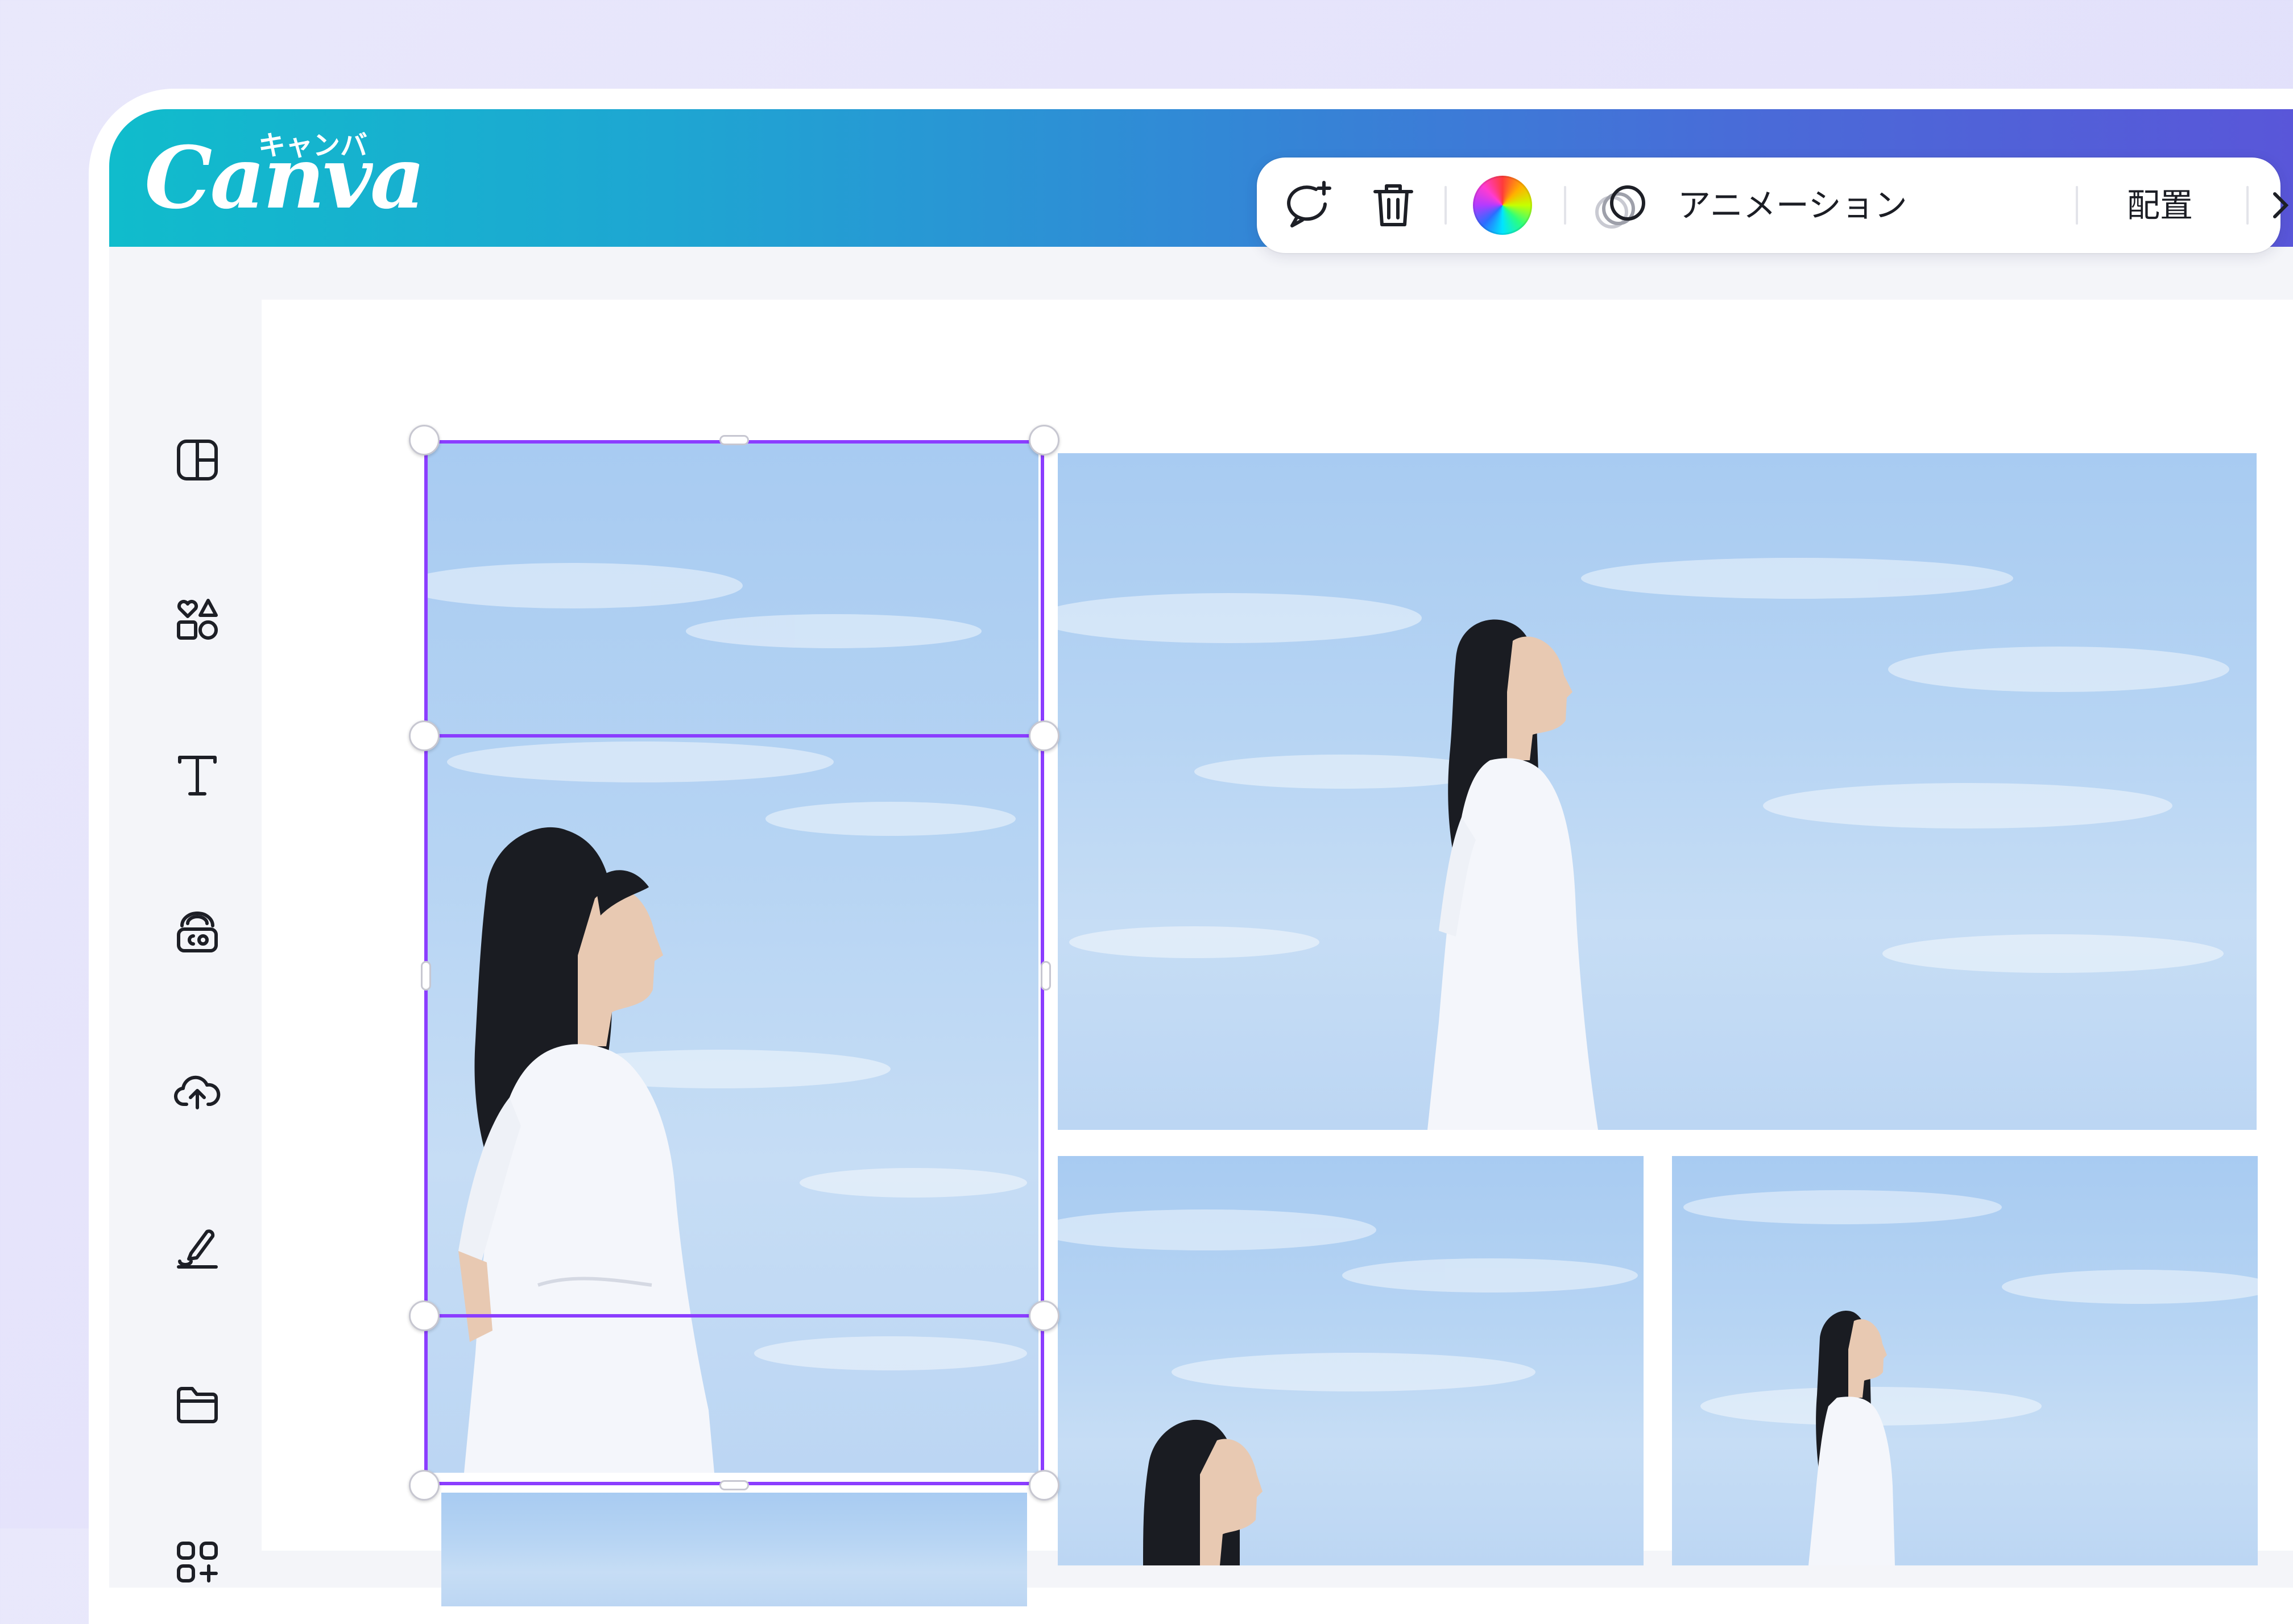 The height and width of the screenshot is (1624, 2293). What do you see at coordinates (197, 775) in the screenshot?
I see `text-icon` at bounding box center [197, 775].